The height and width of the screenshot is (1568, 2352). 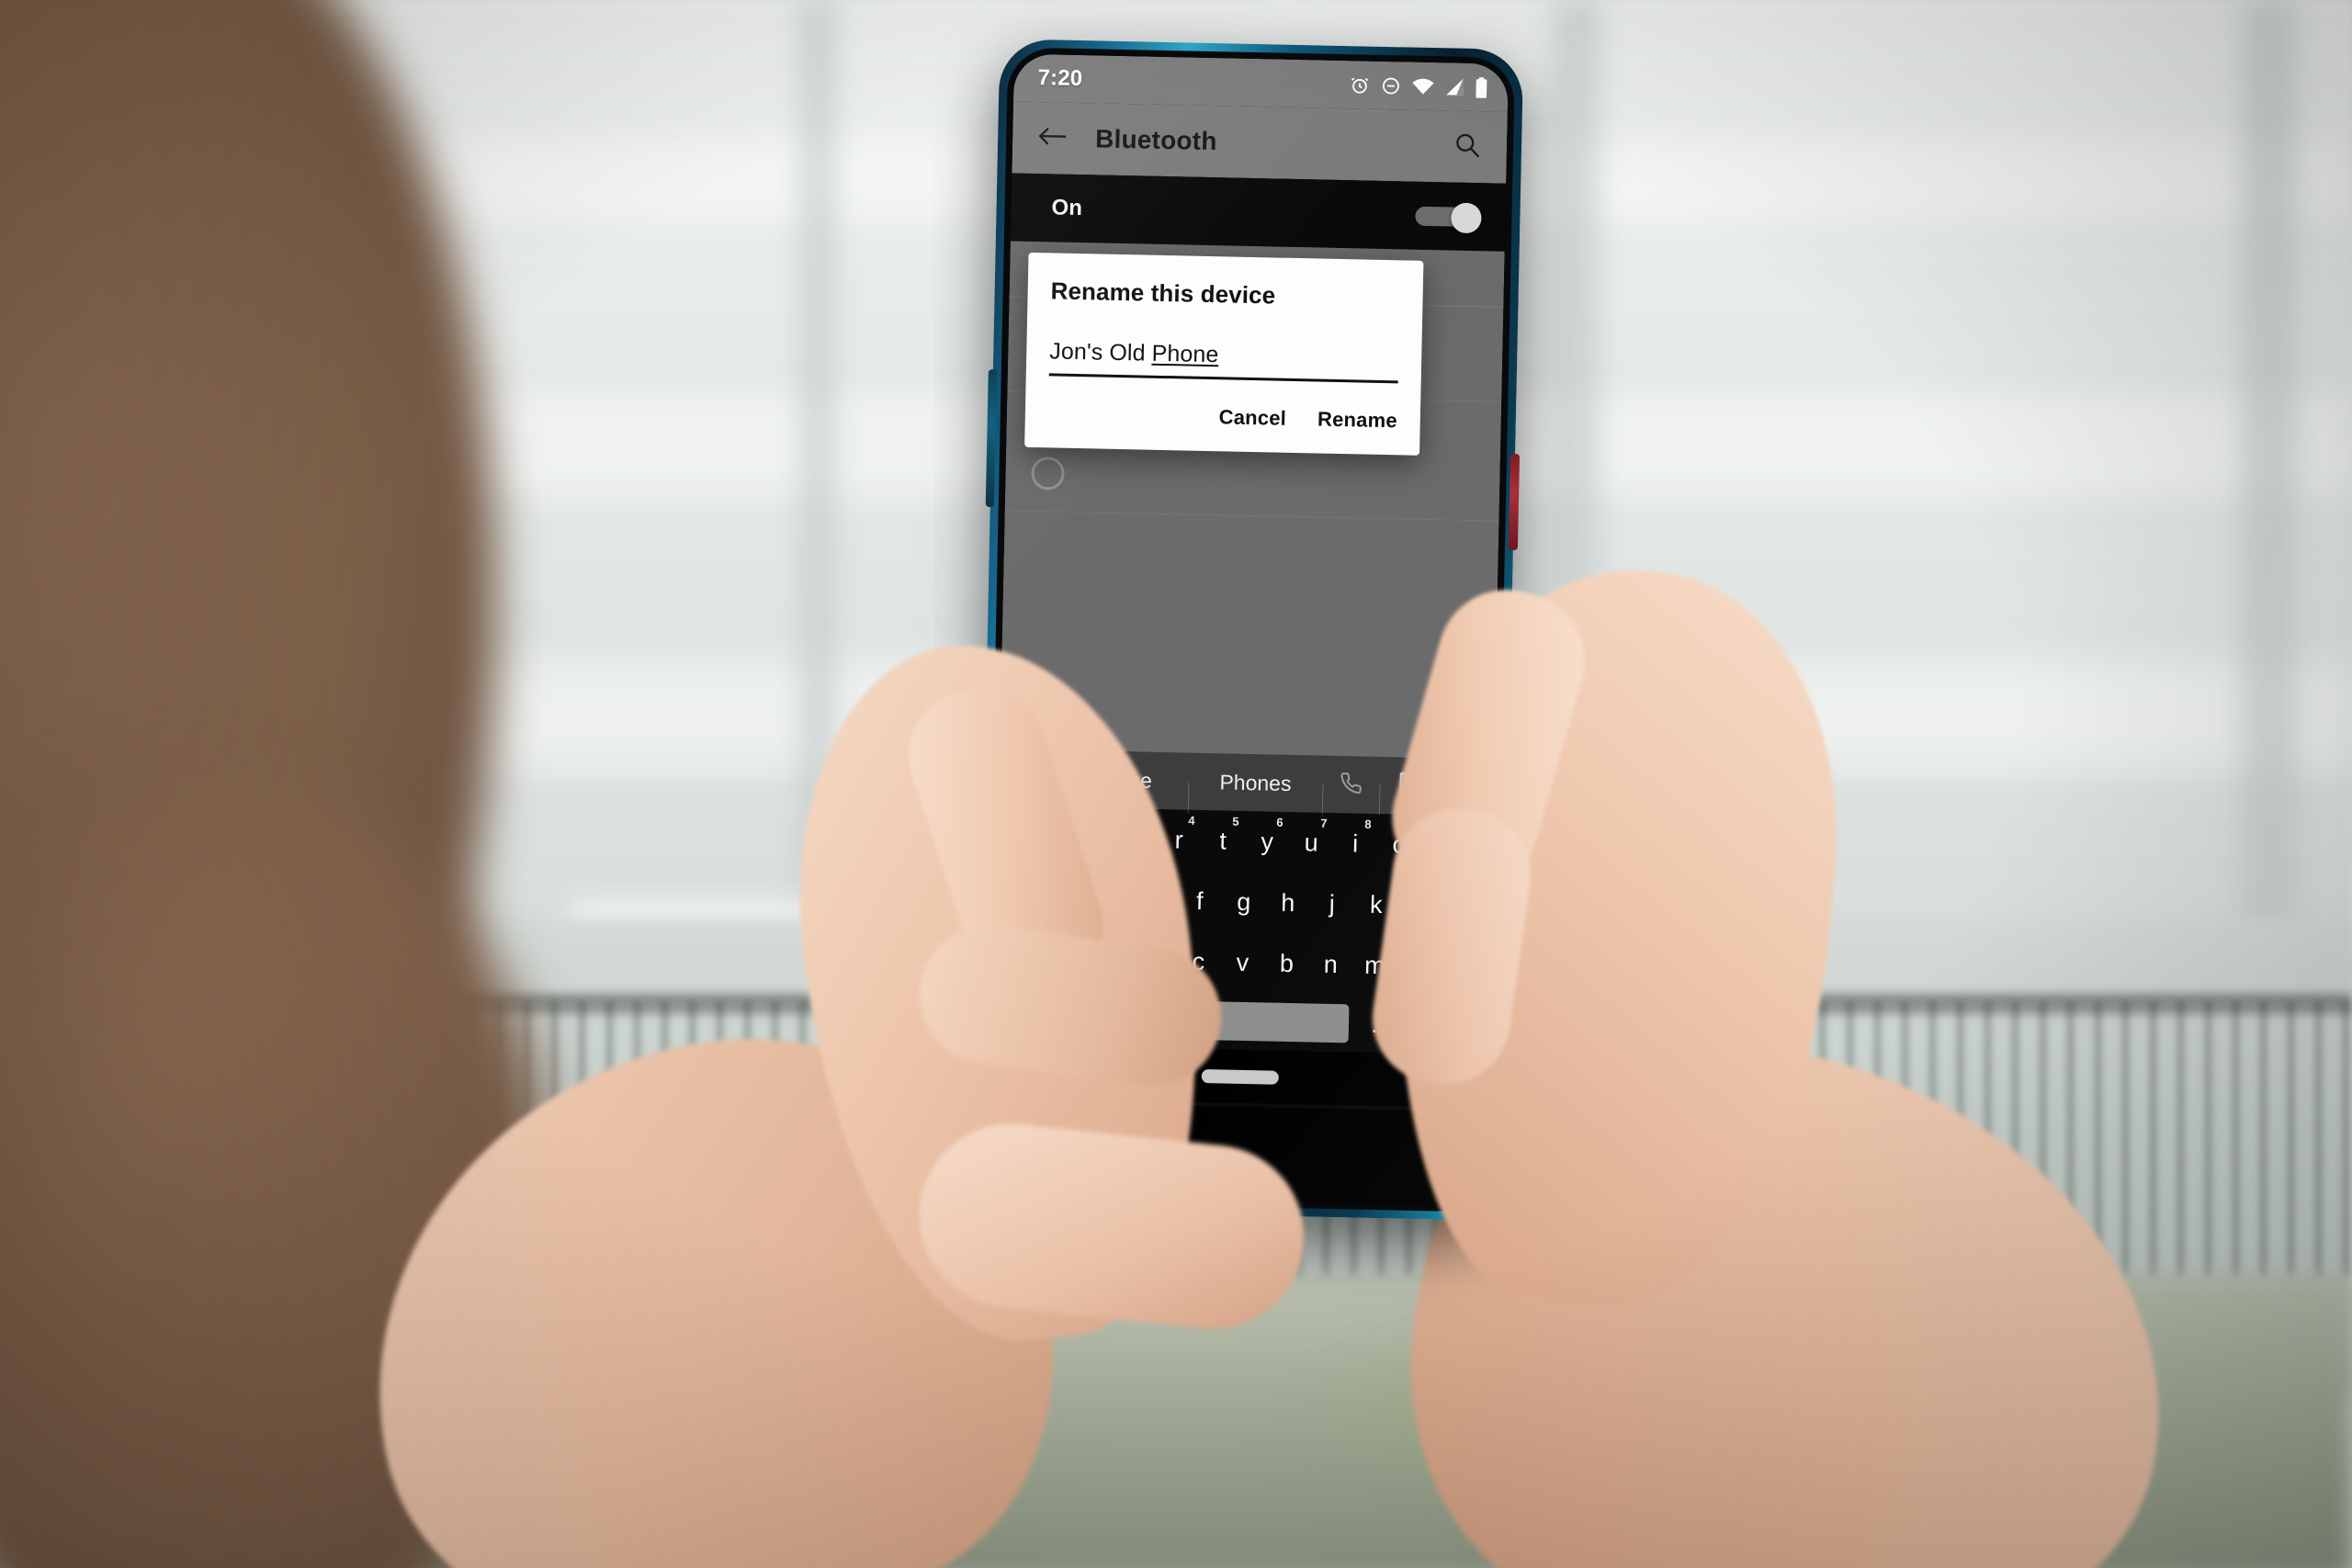 What do you see at coordinates (1223, 841) in the screenshot?
I see `key-t: 5t` at bounding box center [1223, 841].